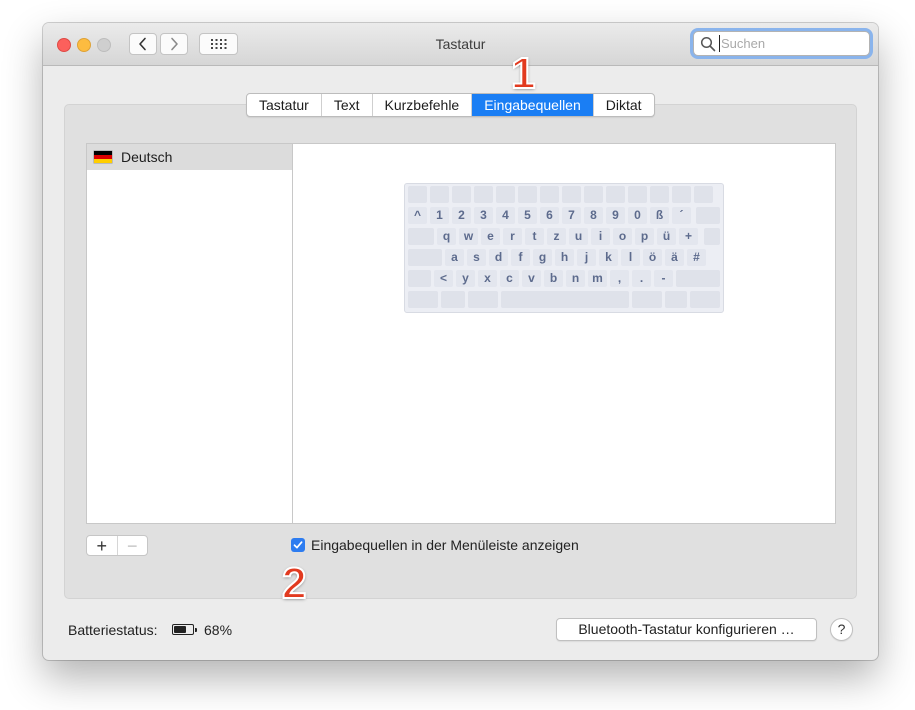  I want to click on keyboard-key: n, so click(575, 278).